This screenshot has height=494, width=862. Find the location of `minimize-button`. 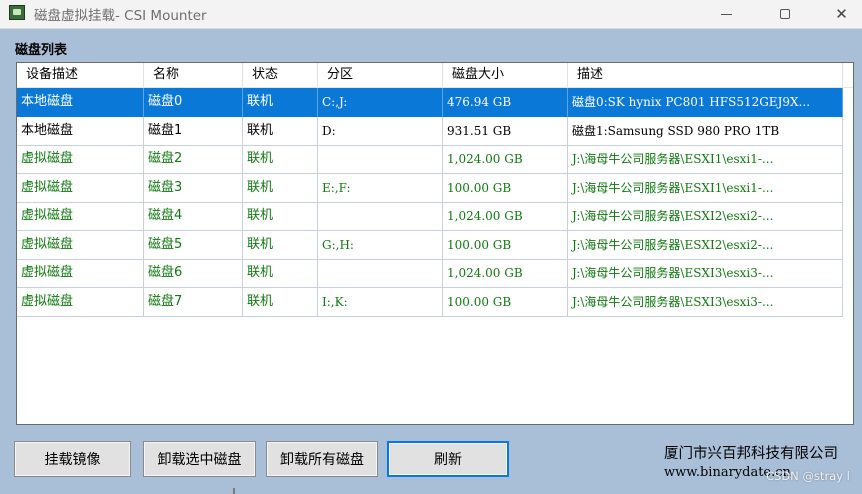

minimize-button is located at coordinates (726, 14).